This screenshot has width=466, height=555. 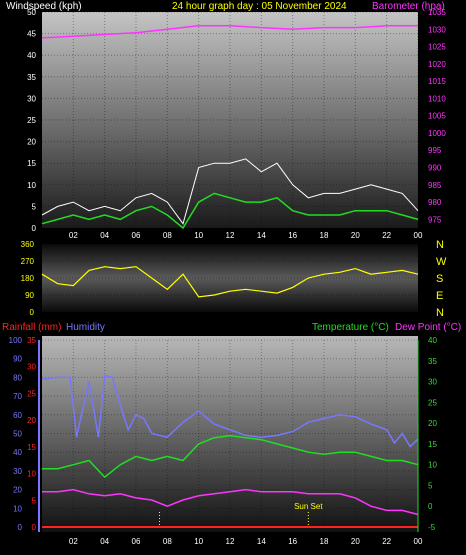 What do you see at coordinates (17, 452) in the screenshot?
I see `humidity-y-tick: 40` at bounding box center [17, 452].